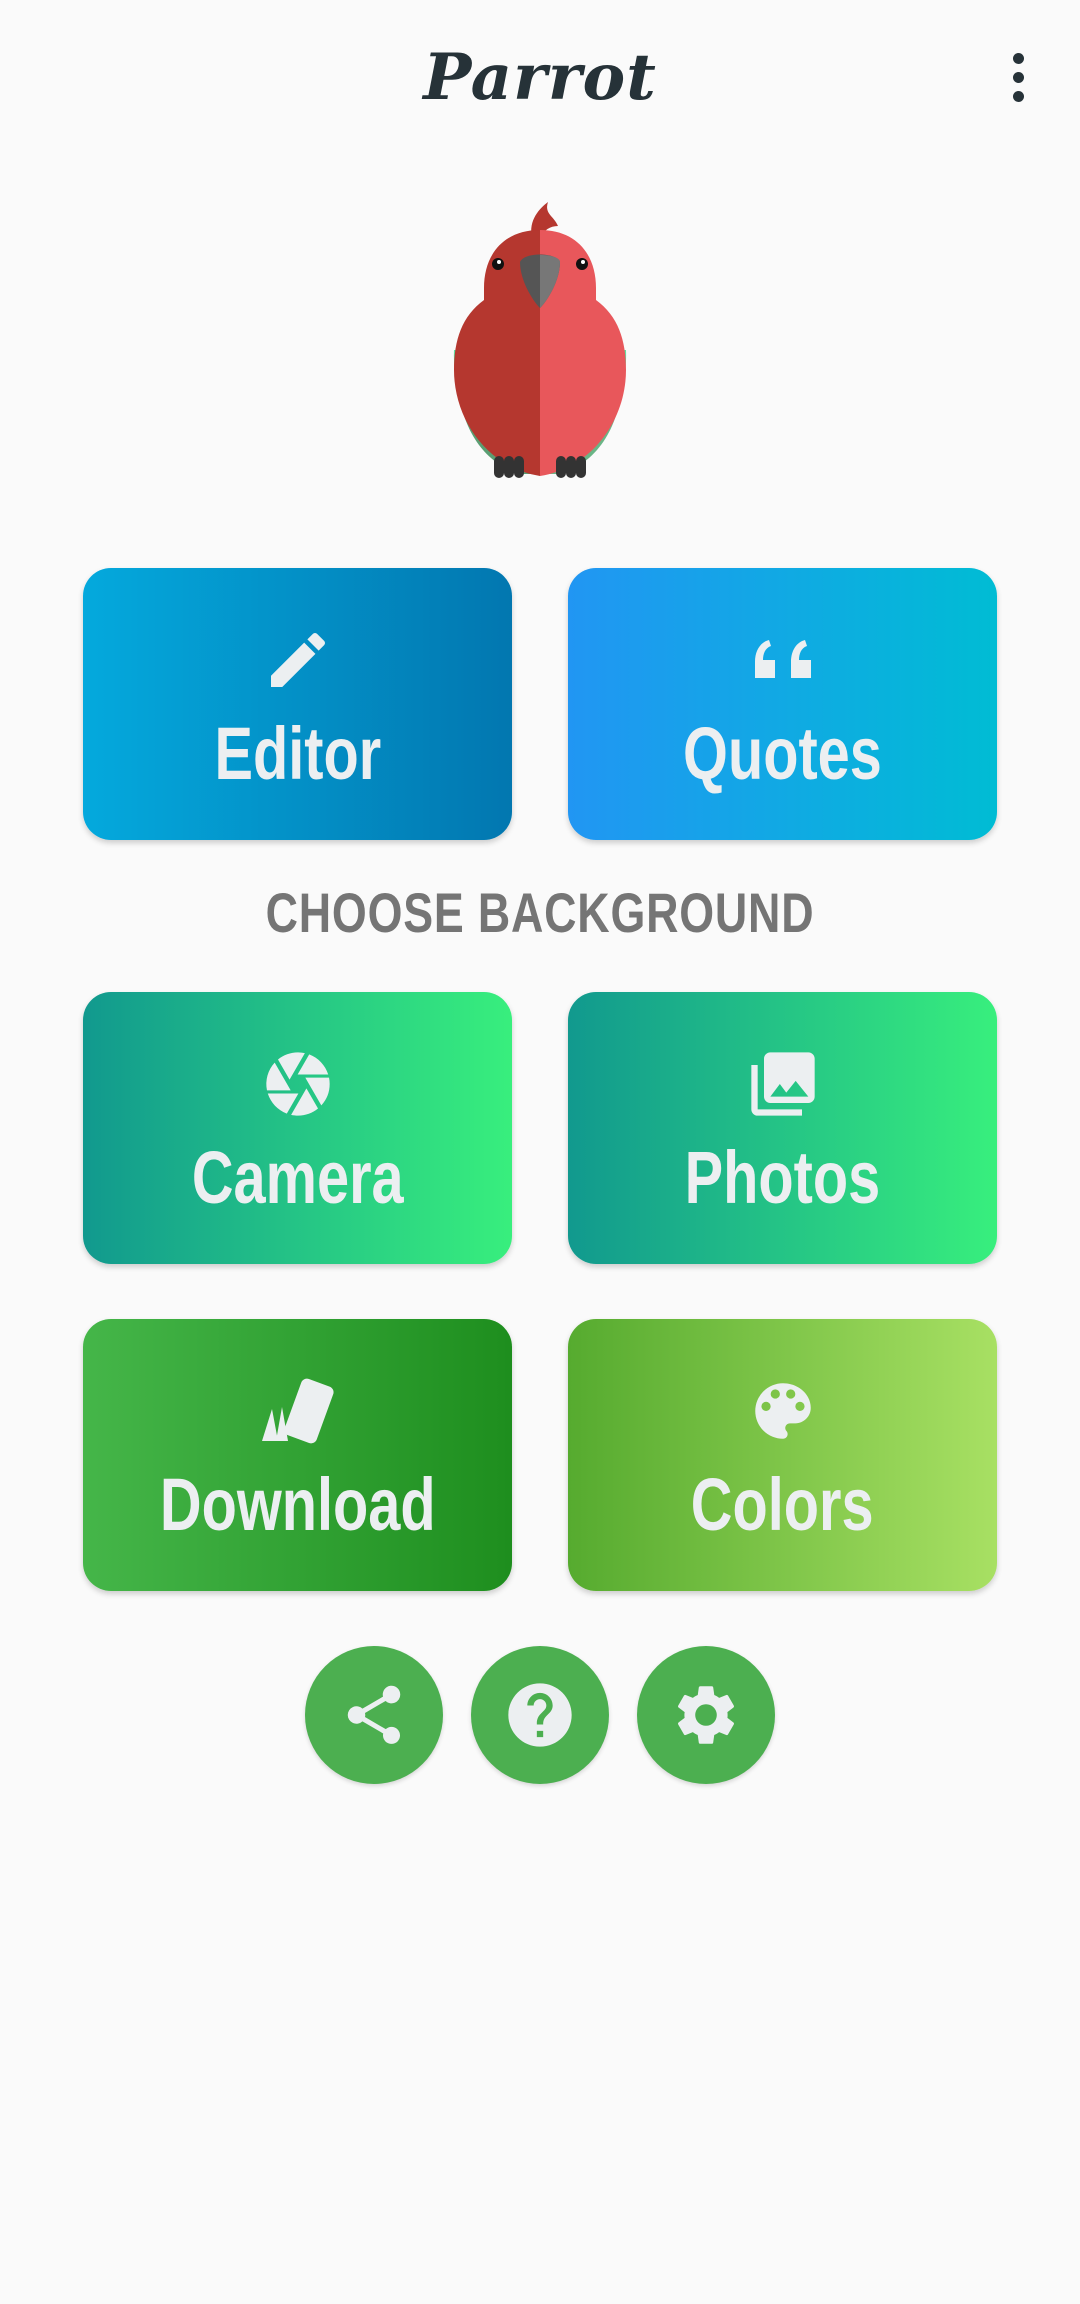  What do you see at coordinates (783, 1411) in the screenshot?
I see `palette-icon` at bounding box center [783, 1411].